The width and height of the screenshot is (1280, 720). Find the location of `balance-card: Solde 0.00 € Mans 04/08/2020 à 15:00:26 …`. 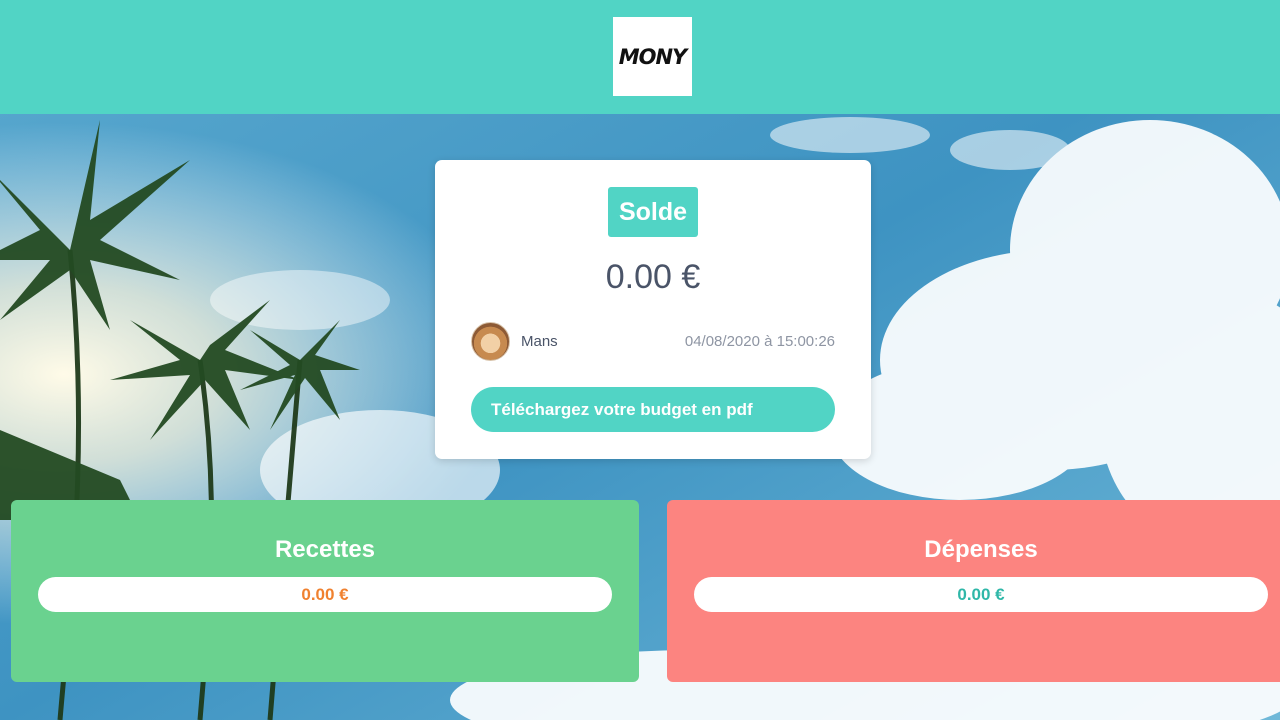

balance-card: Solde 0.00 € Mans 04/08/2020 à 15:00:26 … is located at coordinates (653, 309).